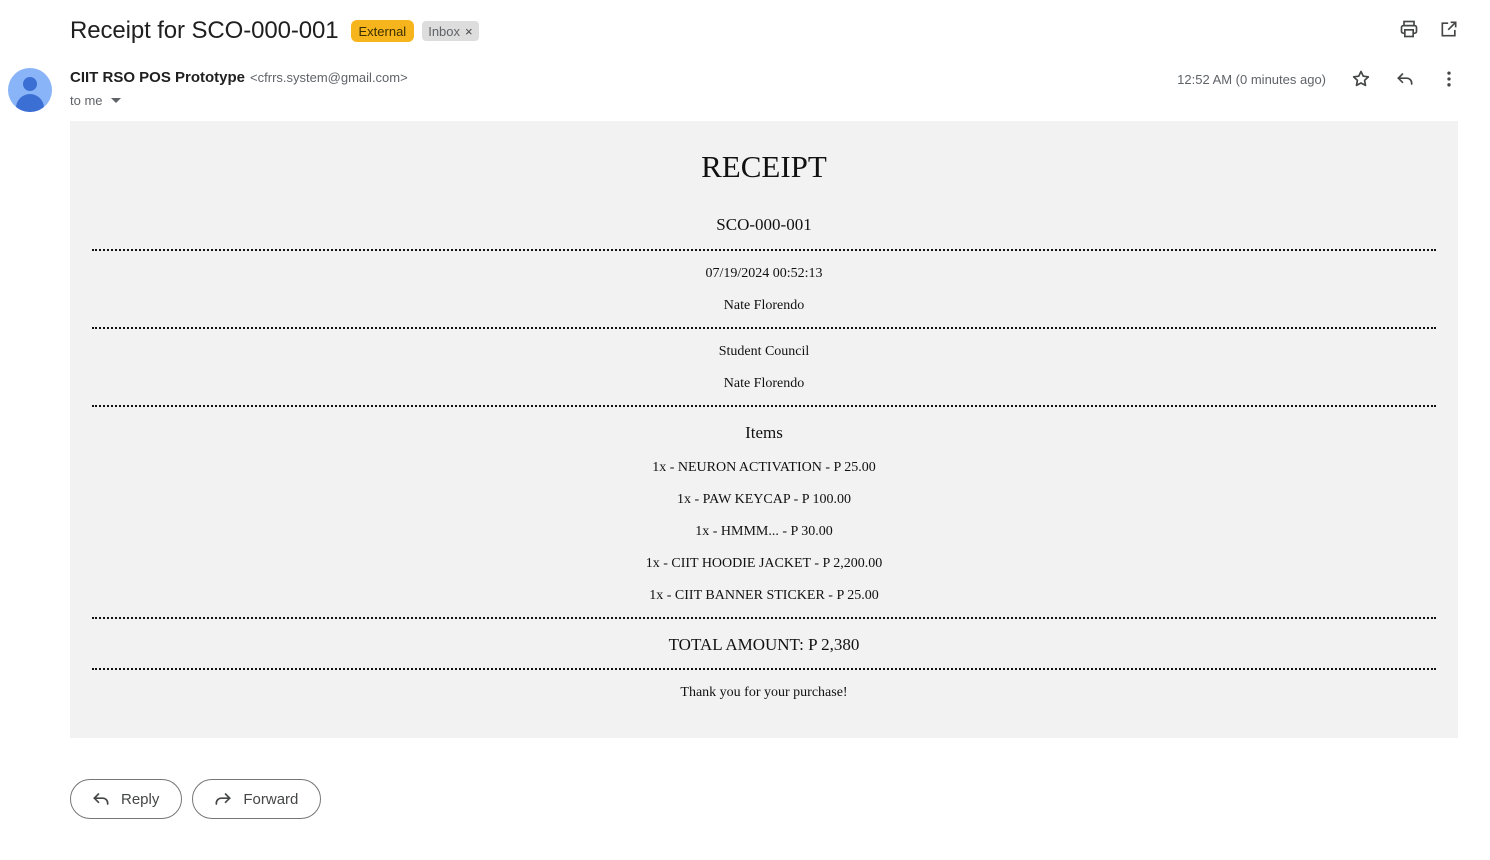 The height and width of the screenshot is (860, 1490). I want to click on sender-avatar, so click(30, 90).